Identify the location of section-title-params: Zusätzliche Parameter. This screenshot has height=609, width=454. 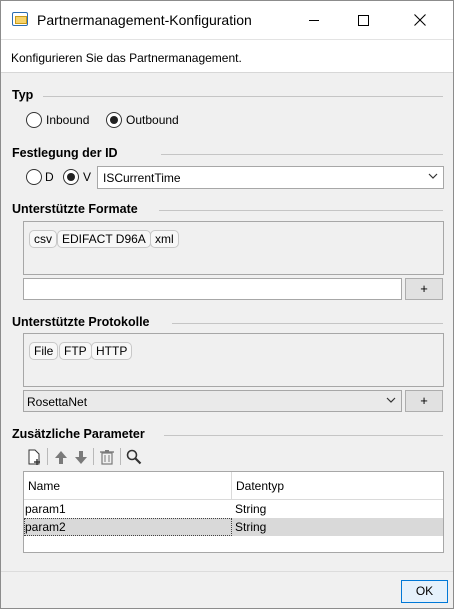
(78, 434).